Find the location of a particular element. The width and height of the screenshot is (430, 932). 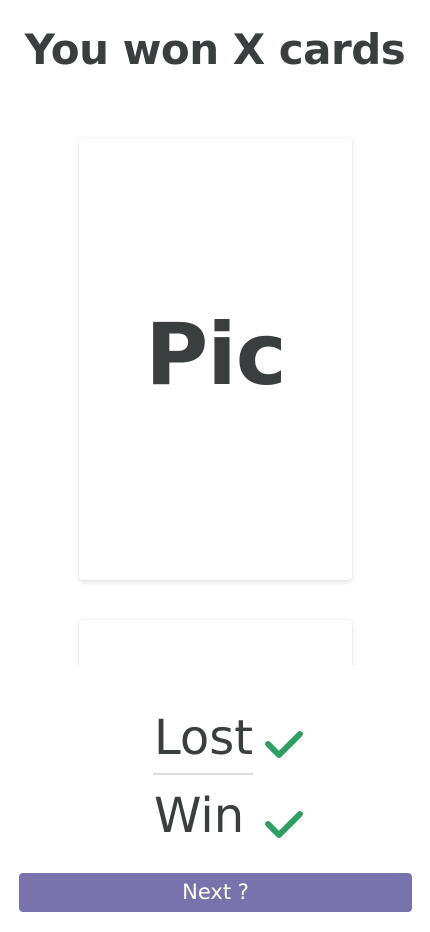

result-lost-label: Lost is located at coordinates (204, 738).